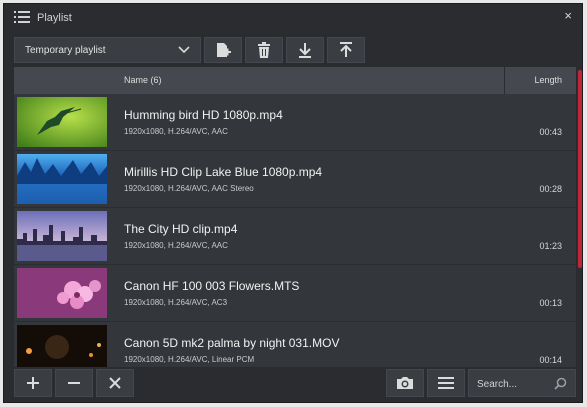  Describe the element at coordinates (107, 50) in the screenshot. I see `playlist-dropdown: Temporary playlist` at that location.